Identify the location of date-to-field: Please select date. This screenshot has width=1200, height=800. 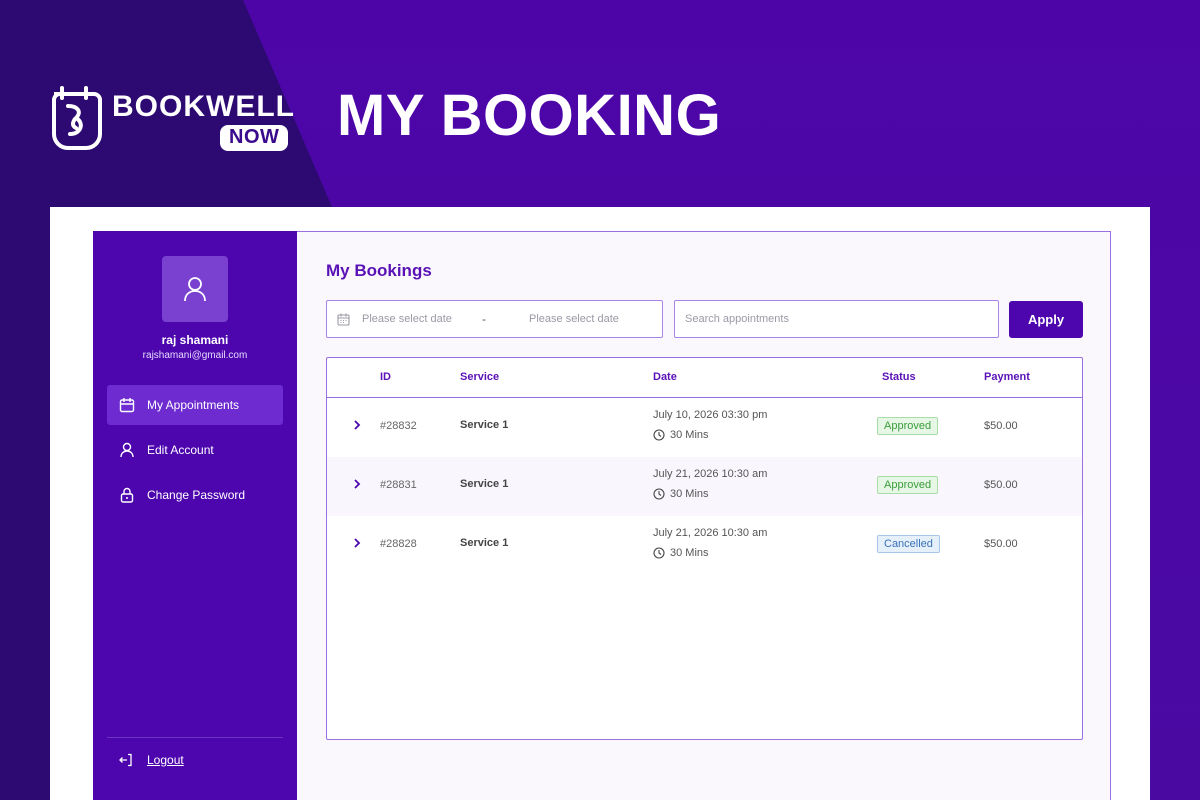
(574, 319).